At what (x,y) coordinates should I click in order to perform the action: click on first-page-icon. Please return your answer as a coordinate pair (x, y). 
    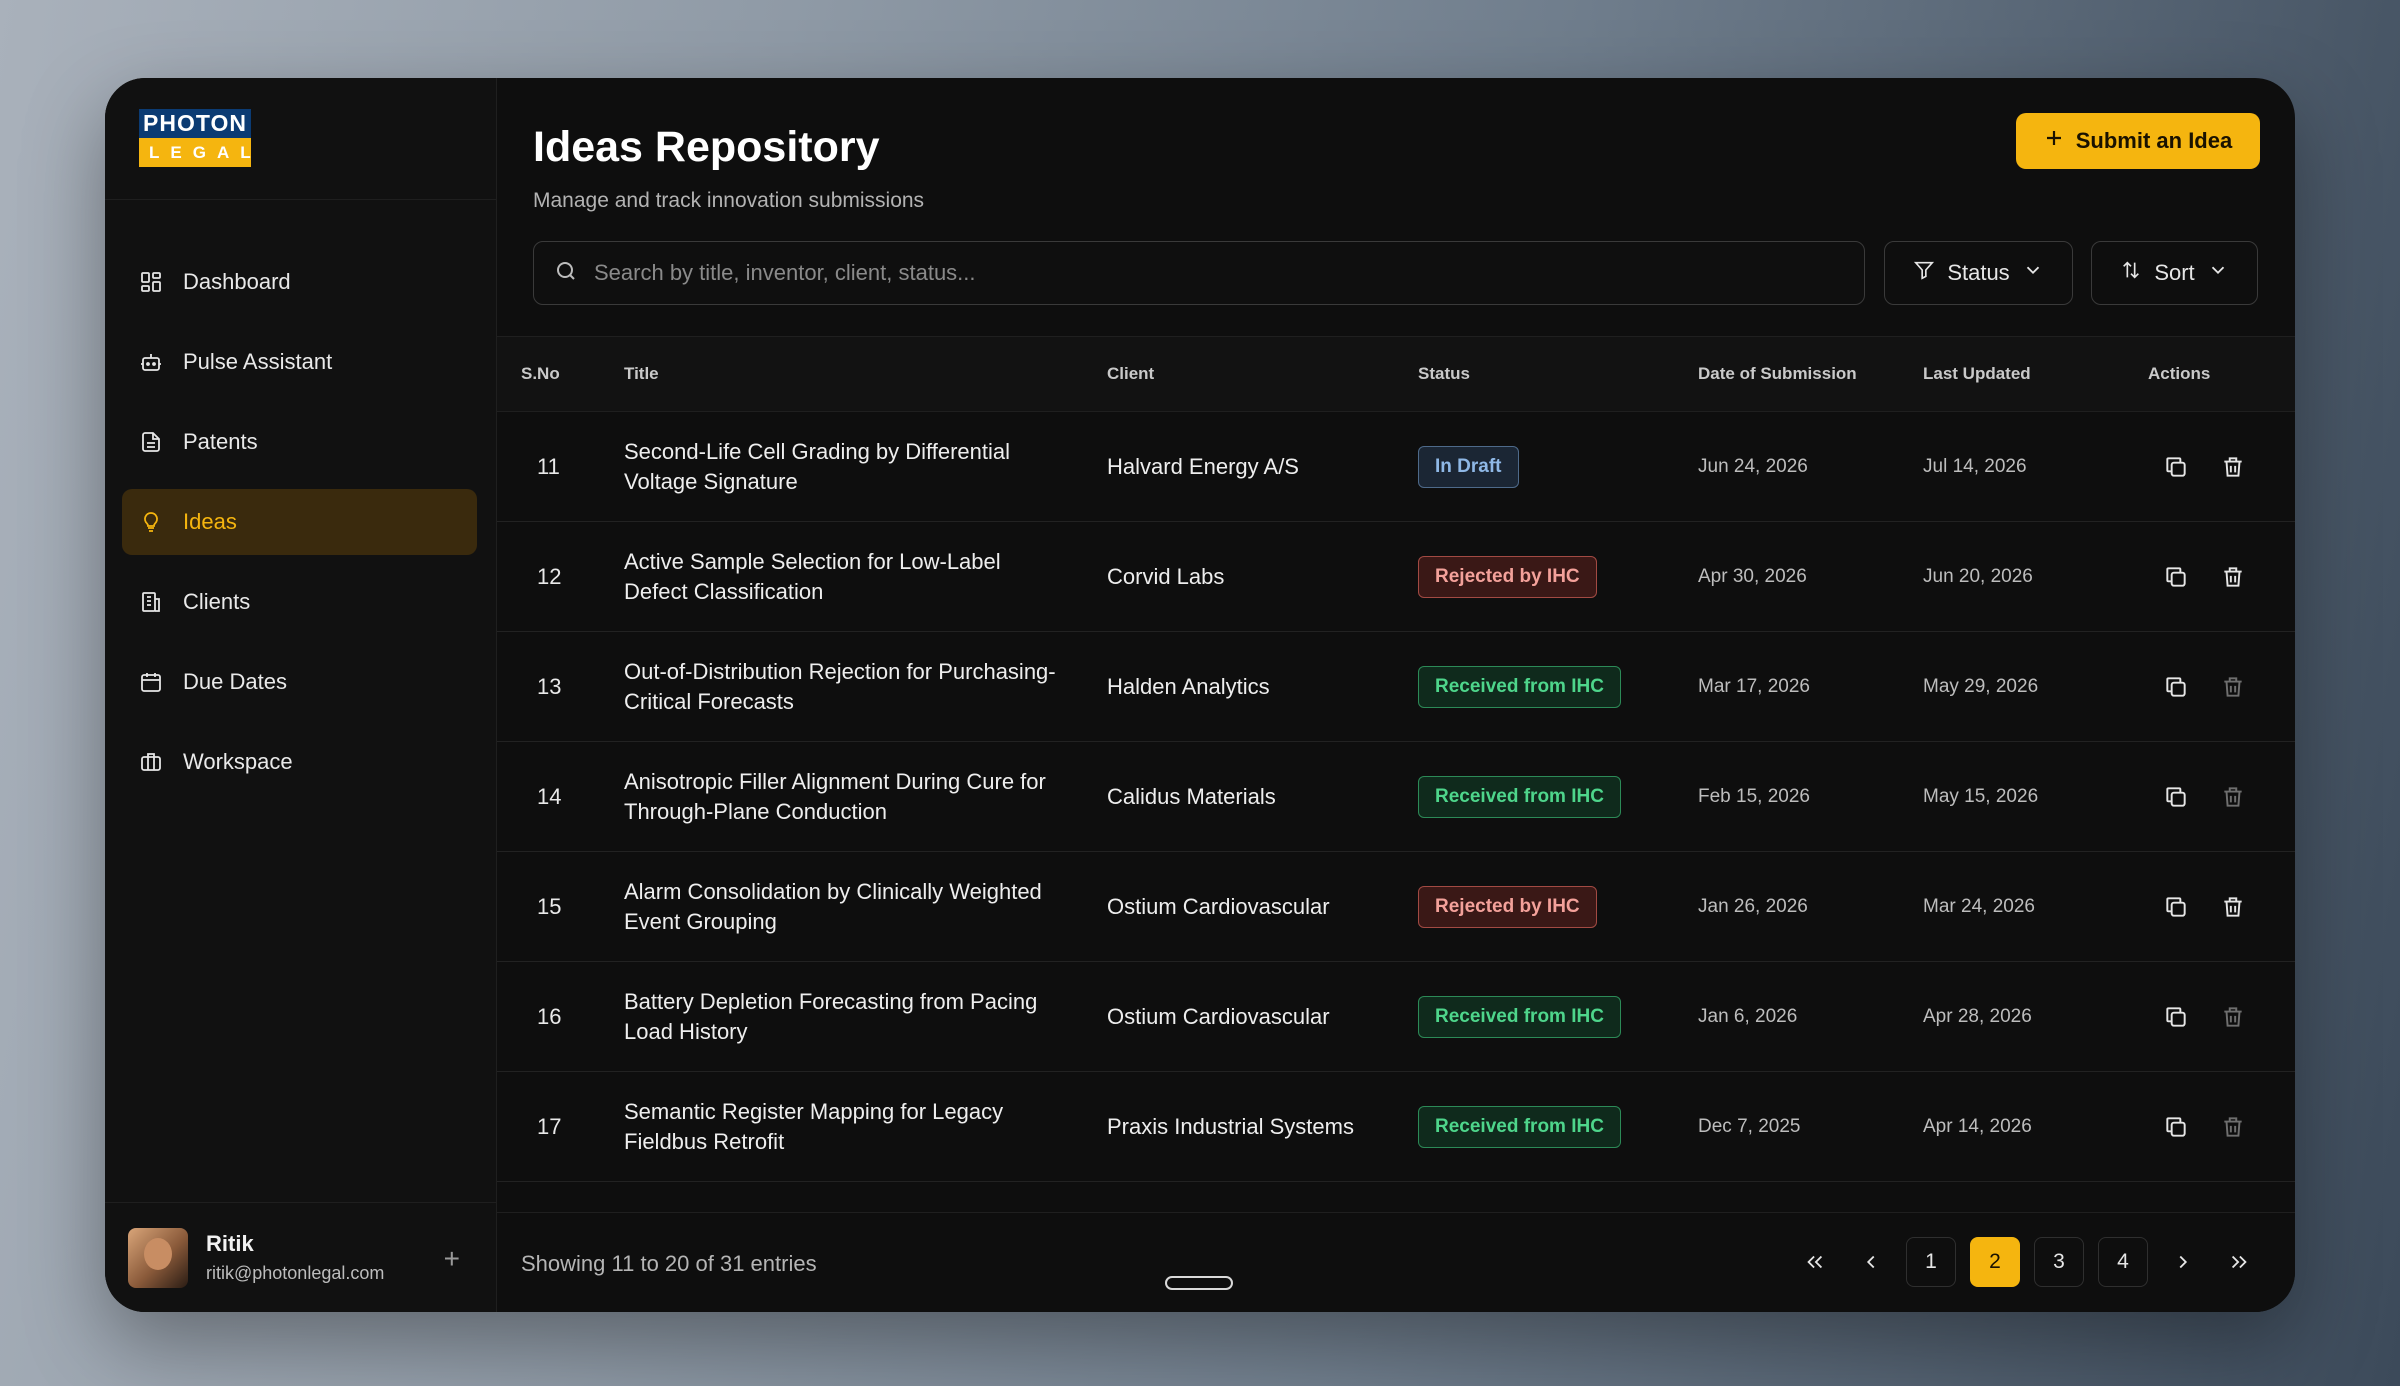
    Looking at the image, I should click on (1815, 1262).